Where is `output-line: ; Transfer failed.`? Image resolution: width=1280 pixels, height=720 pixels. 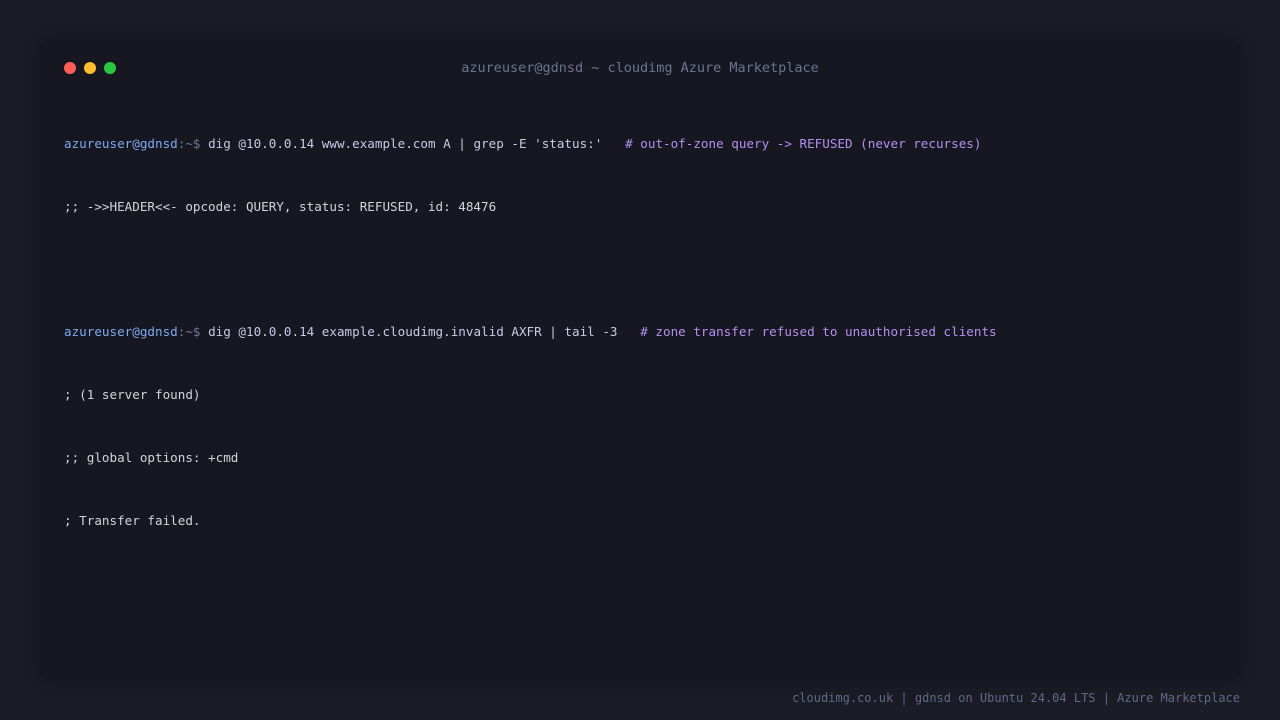
output-line: ; Transfer failed. is located at coordinates (132, 520).